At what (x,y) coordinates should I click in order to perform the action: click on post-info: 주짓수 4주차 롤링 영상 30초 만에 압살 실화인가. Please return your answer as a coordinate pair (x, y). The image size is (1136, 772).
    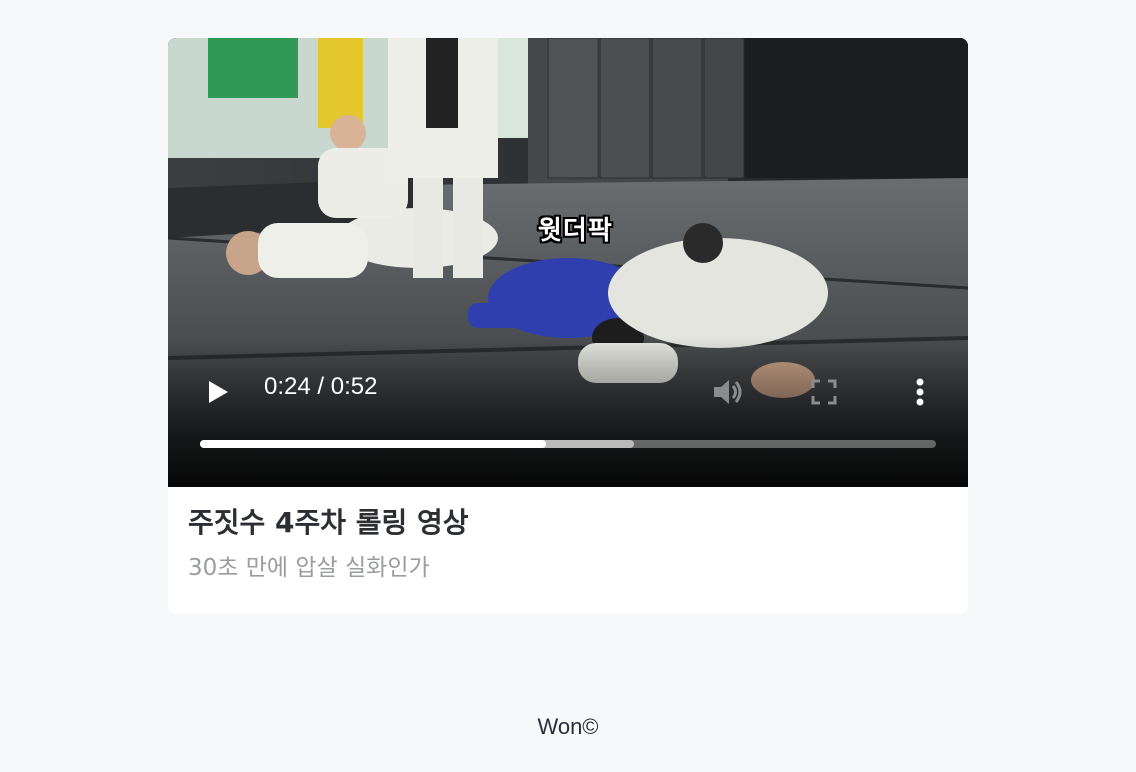
    Looking at the image, I should click on (568, 535).